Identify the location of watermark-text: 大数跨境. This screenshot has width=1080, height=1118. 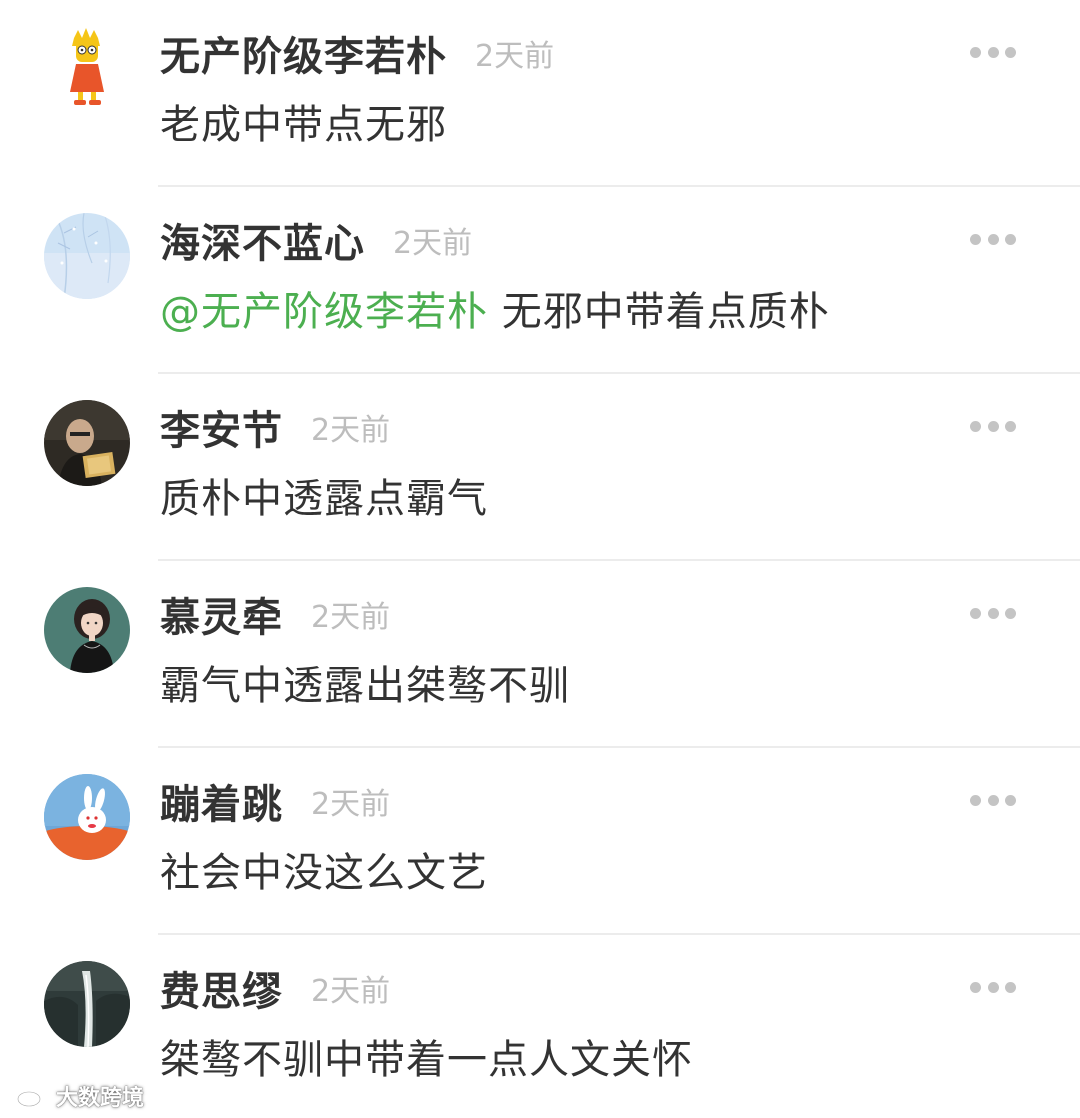
(100, 1098).